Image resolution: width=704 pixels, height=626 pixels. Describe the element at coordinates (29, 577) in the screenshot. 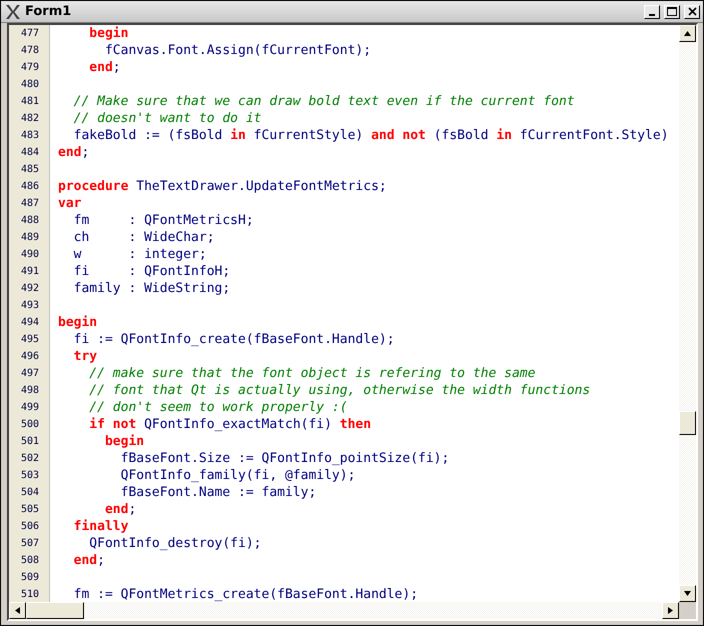

I see `line-number: 509` at that location.